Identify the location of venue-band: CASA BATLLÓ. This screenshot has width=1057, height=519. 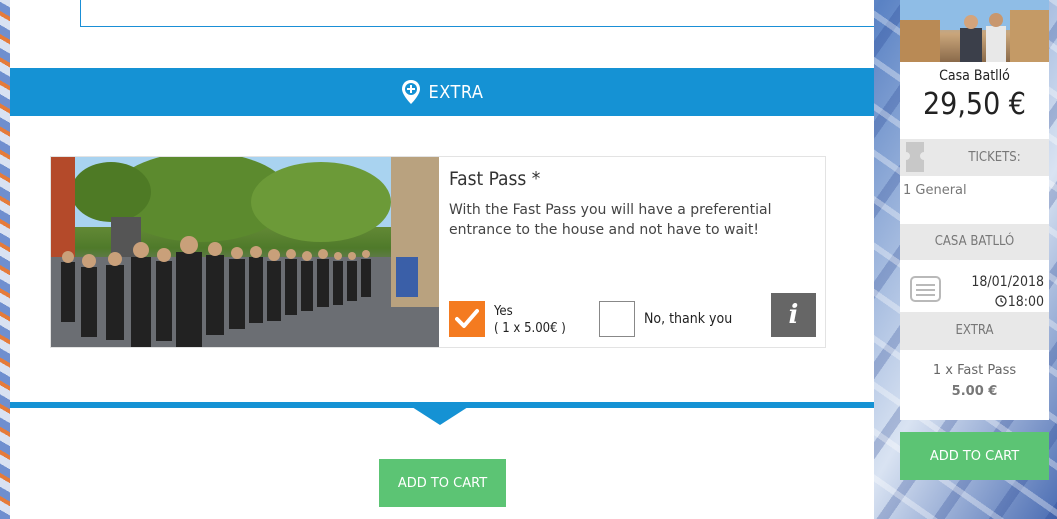
(974, 242).